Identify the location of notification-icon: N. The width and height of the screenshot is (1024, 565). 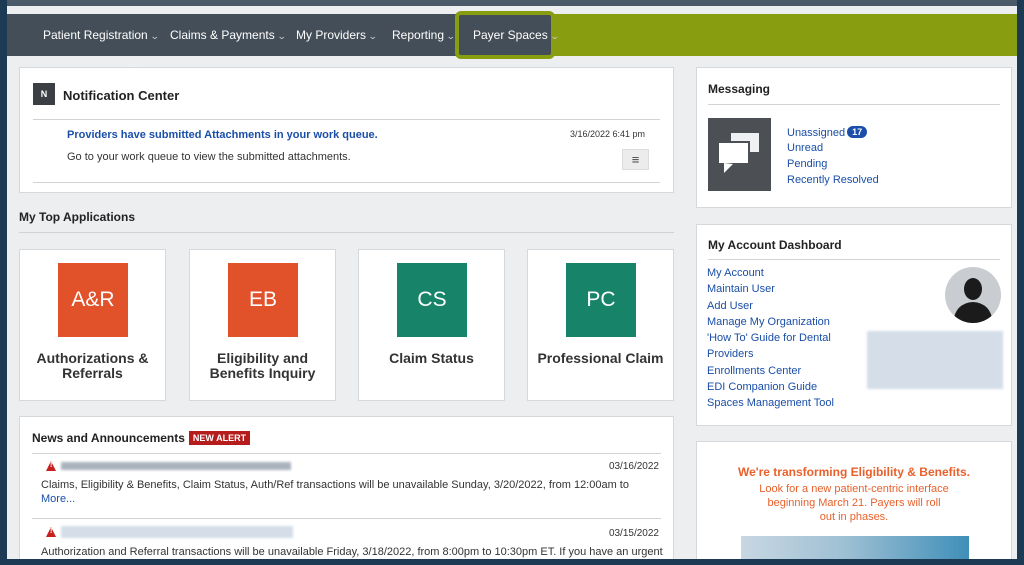
(44, 94).